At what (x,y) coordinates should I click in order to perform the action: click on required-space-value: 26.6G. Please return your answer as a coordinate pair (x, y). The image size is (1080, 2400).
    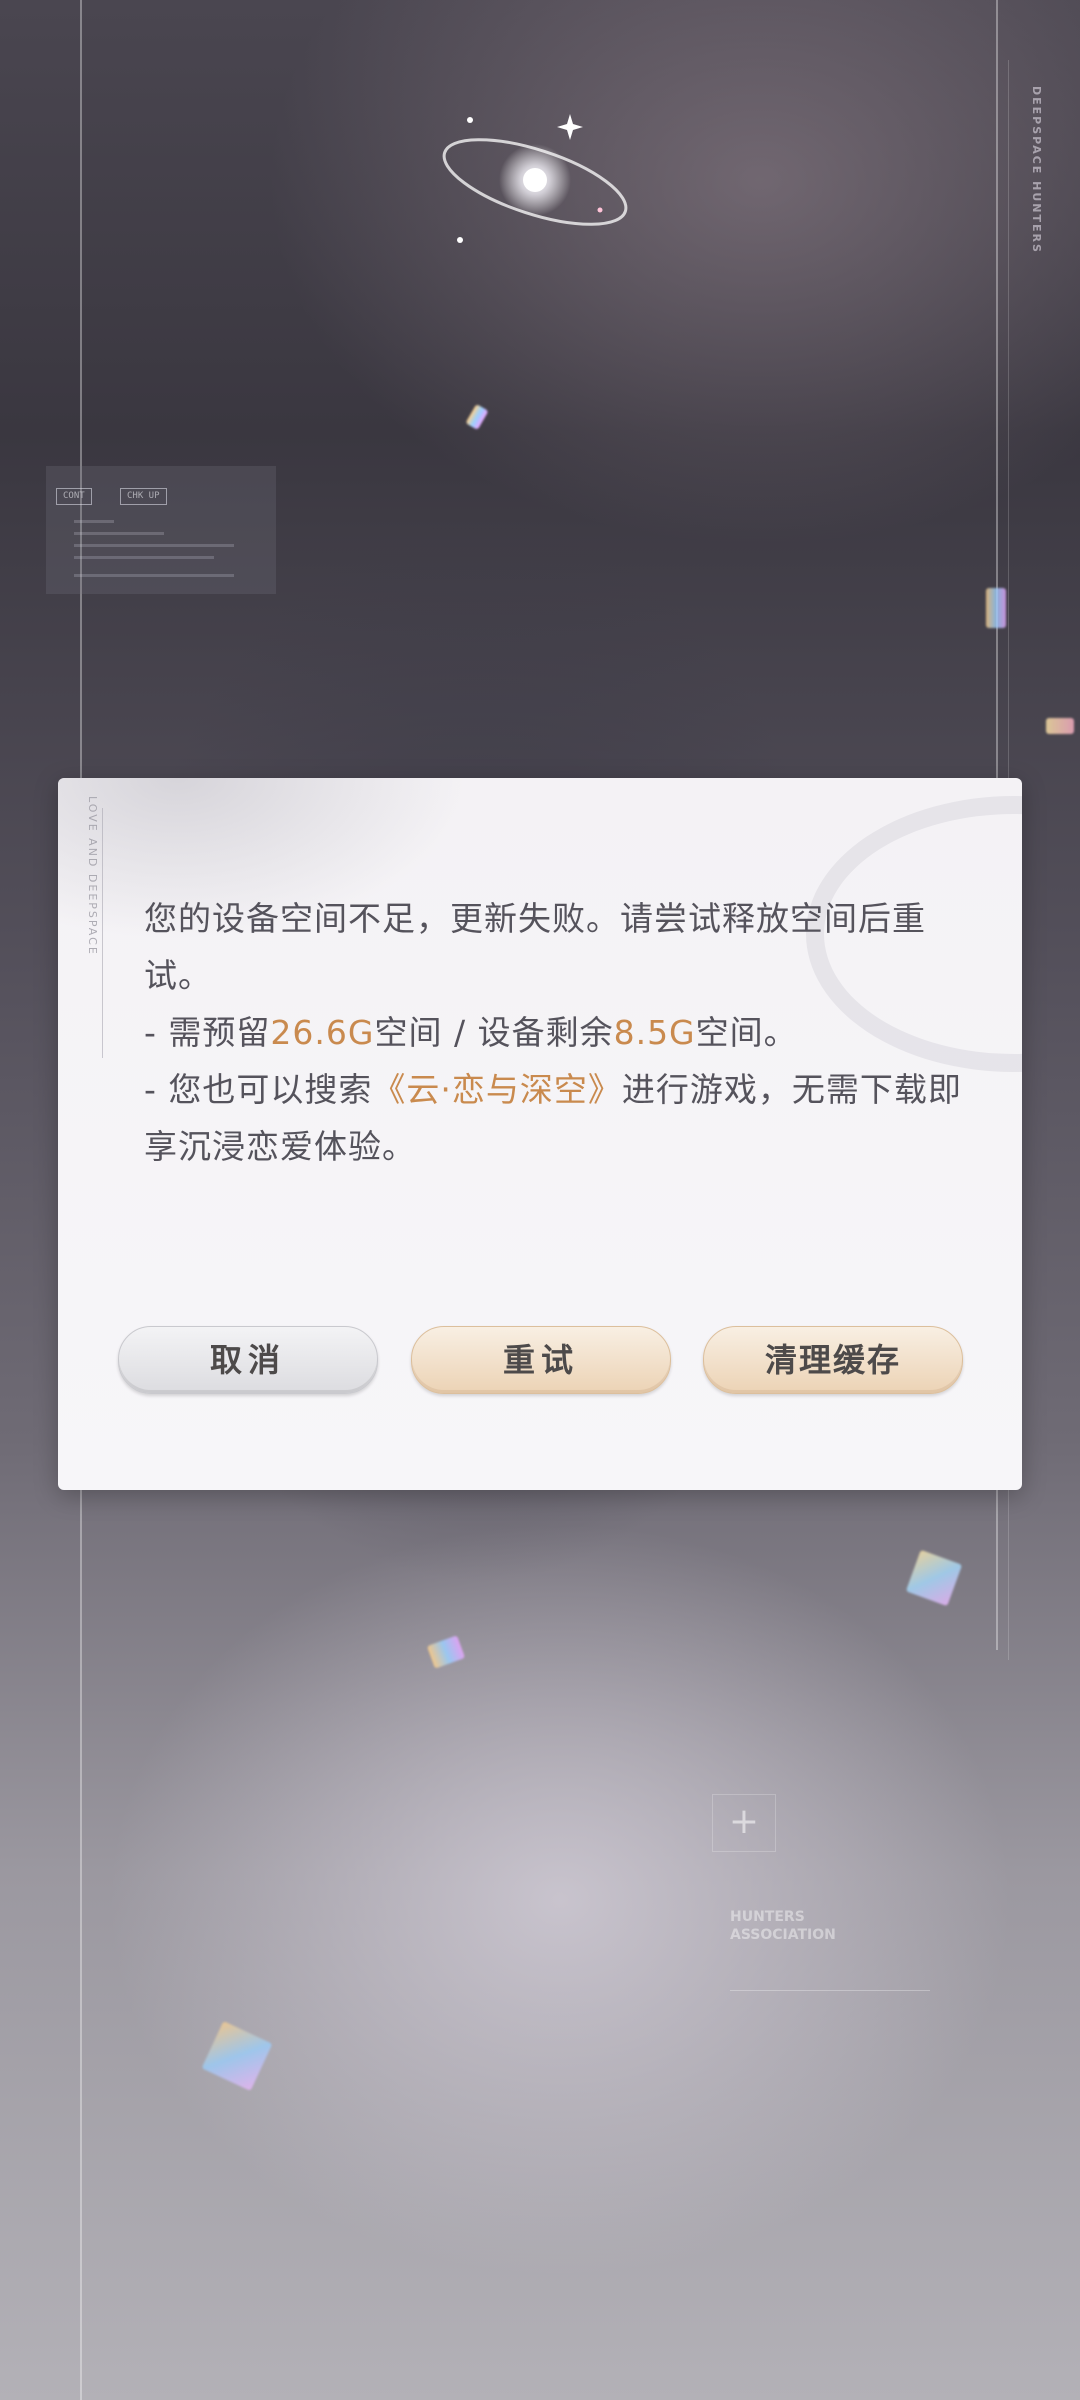
    Looking at the image, I should click on (322, 1032).